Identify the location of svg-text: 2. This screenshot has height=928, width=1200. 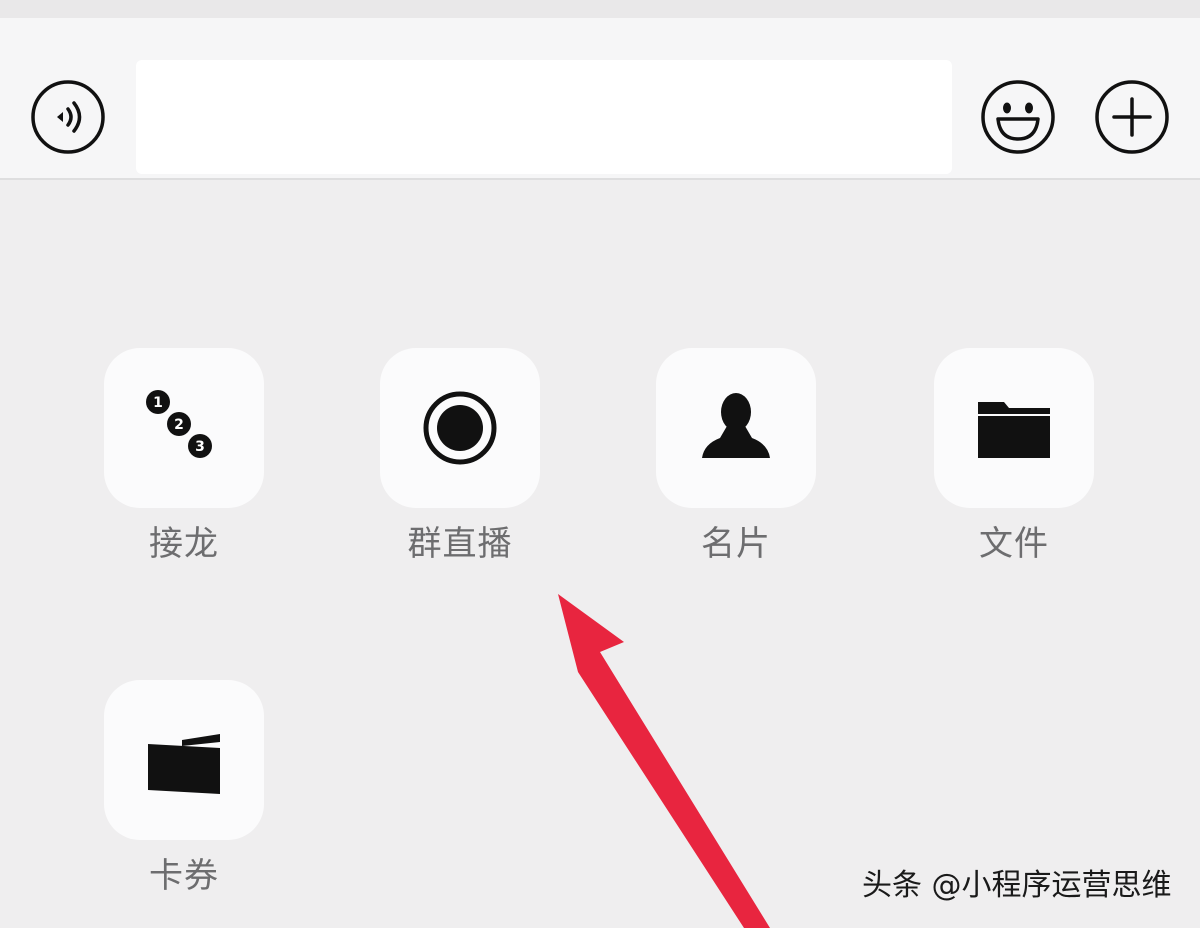
(179, 425).